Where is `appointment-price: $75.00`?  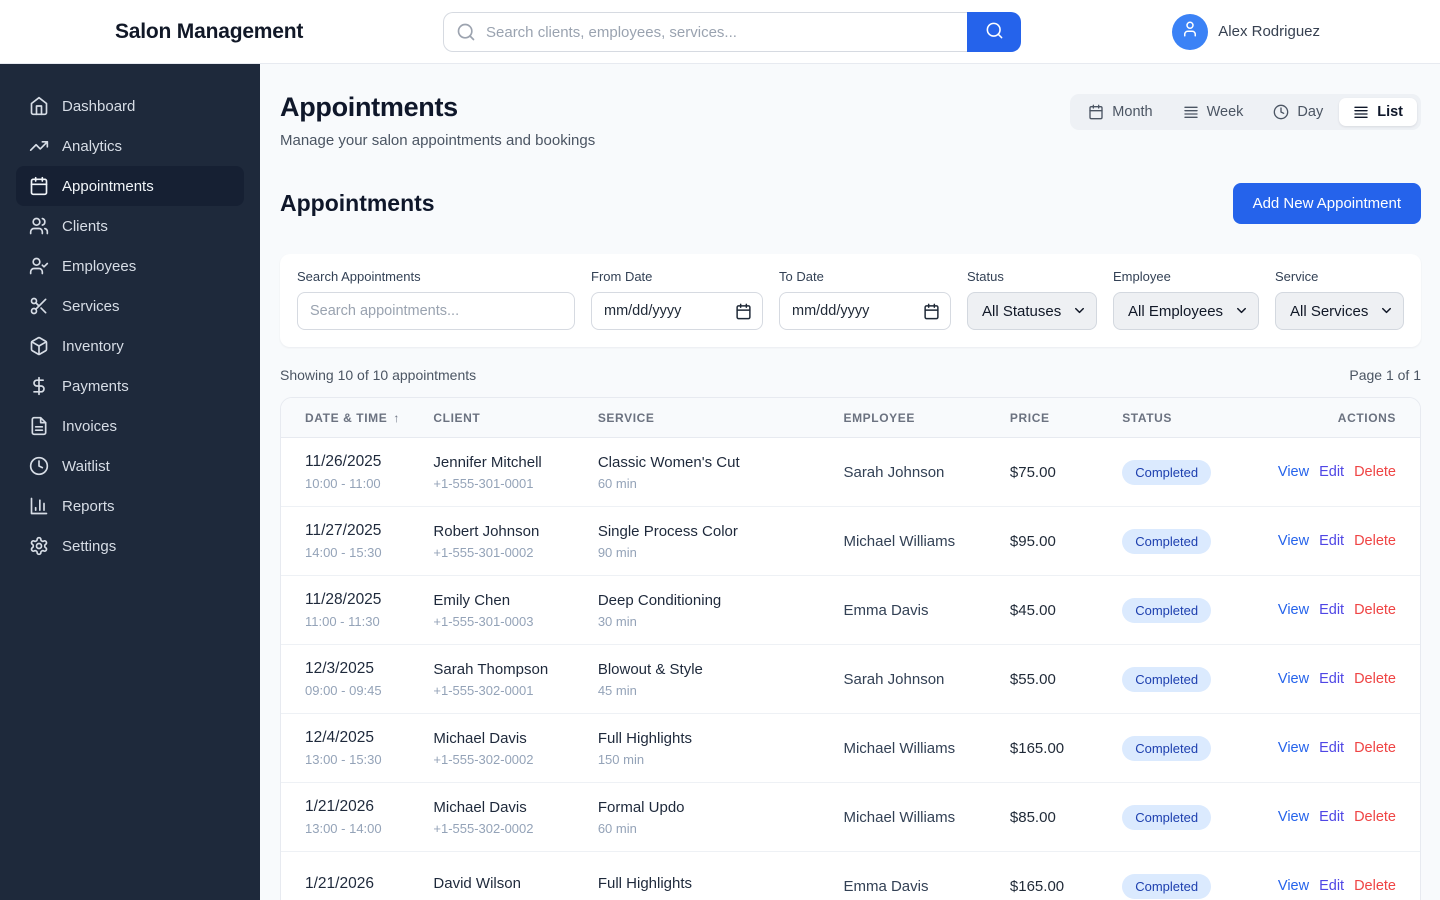
appointment-price: $75.00 is located at coordinates (1032, 472).